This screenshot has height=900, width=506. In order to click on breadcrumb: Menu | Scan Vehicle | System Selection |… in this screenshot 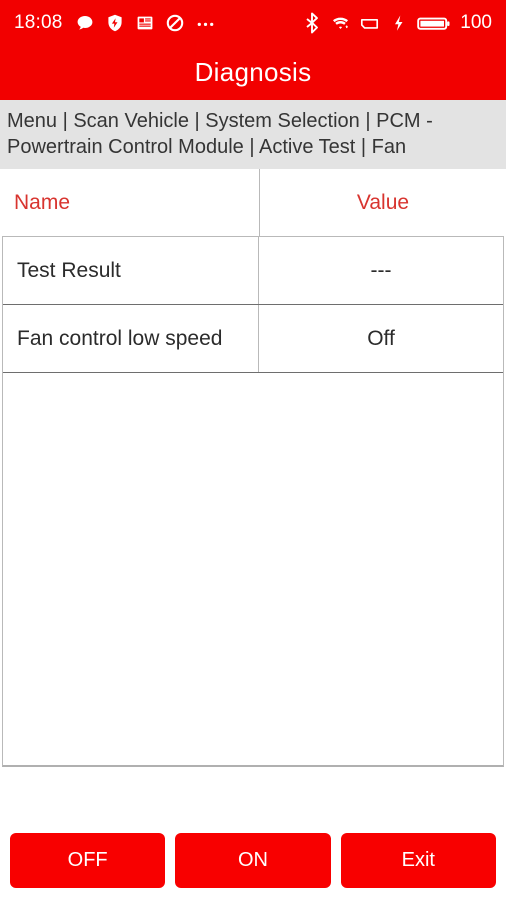, I will do `click(253, 134)`.